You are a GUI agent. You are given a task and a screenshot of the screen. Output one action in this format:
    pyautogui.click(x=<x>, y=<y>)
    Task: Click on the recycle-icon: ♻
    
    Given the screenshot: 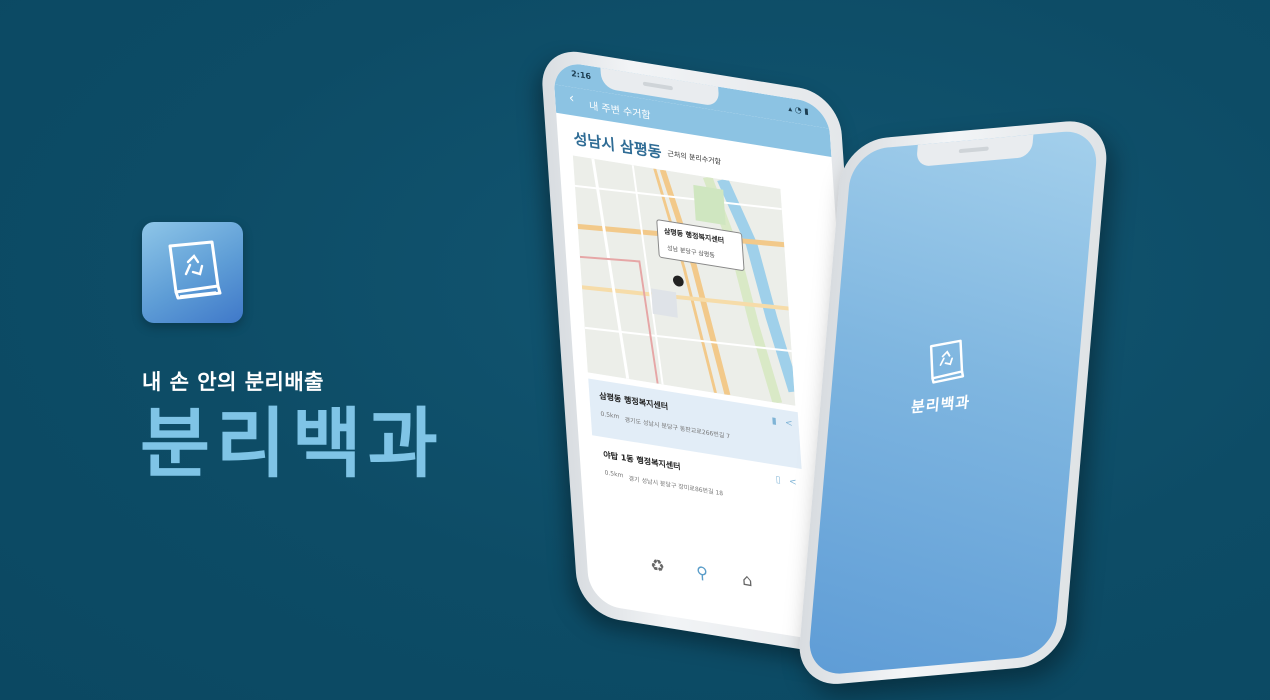 What is the action you would take?
    pyautogui.click(x=658, y=566)
    